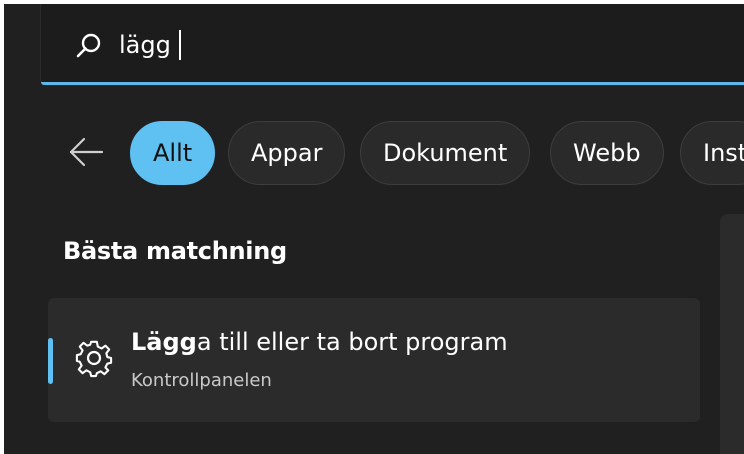 This screenshot has width=744, height=454. I want to click on search-input: lägg, so click(150, 45).